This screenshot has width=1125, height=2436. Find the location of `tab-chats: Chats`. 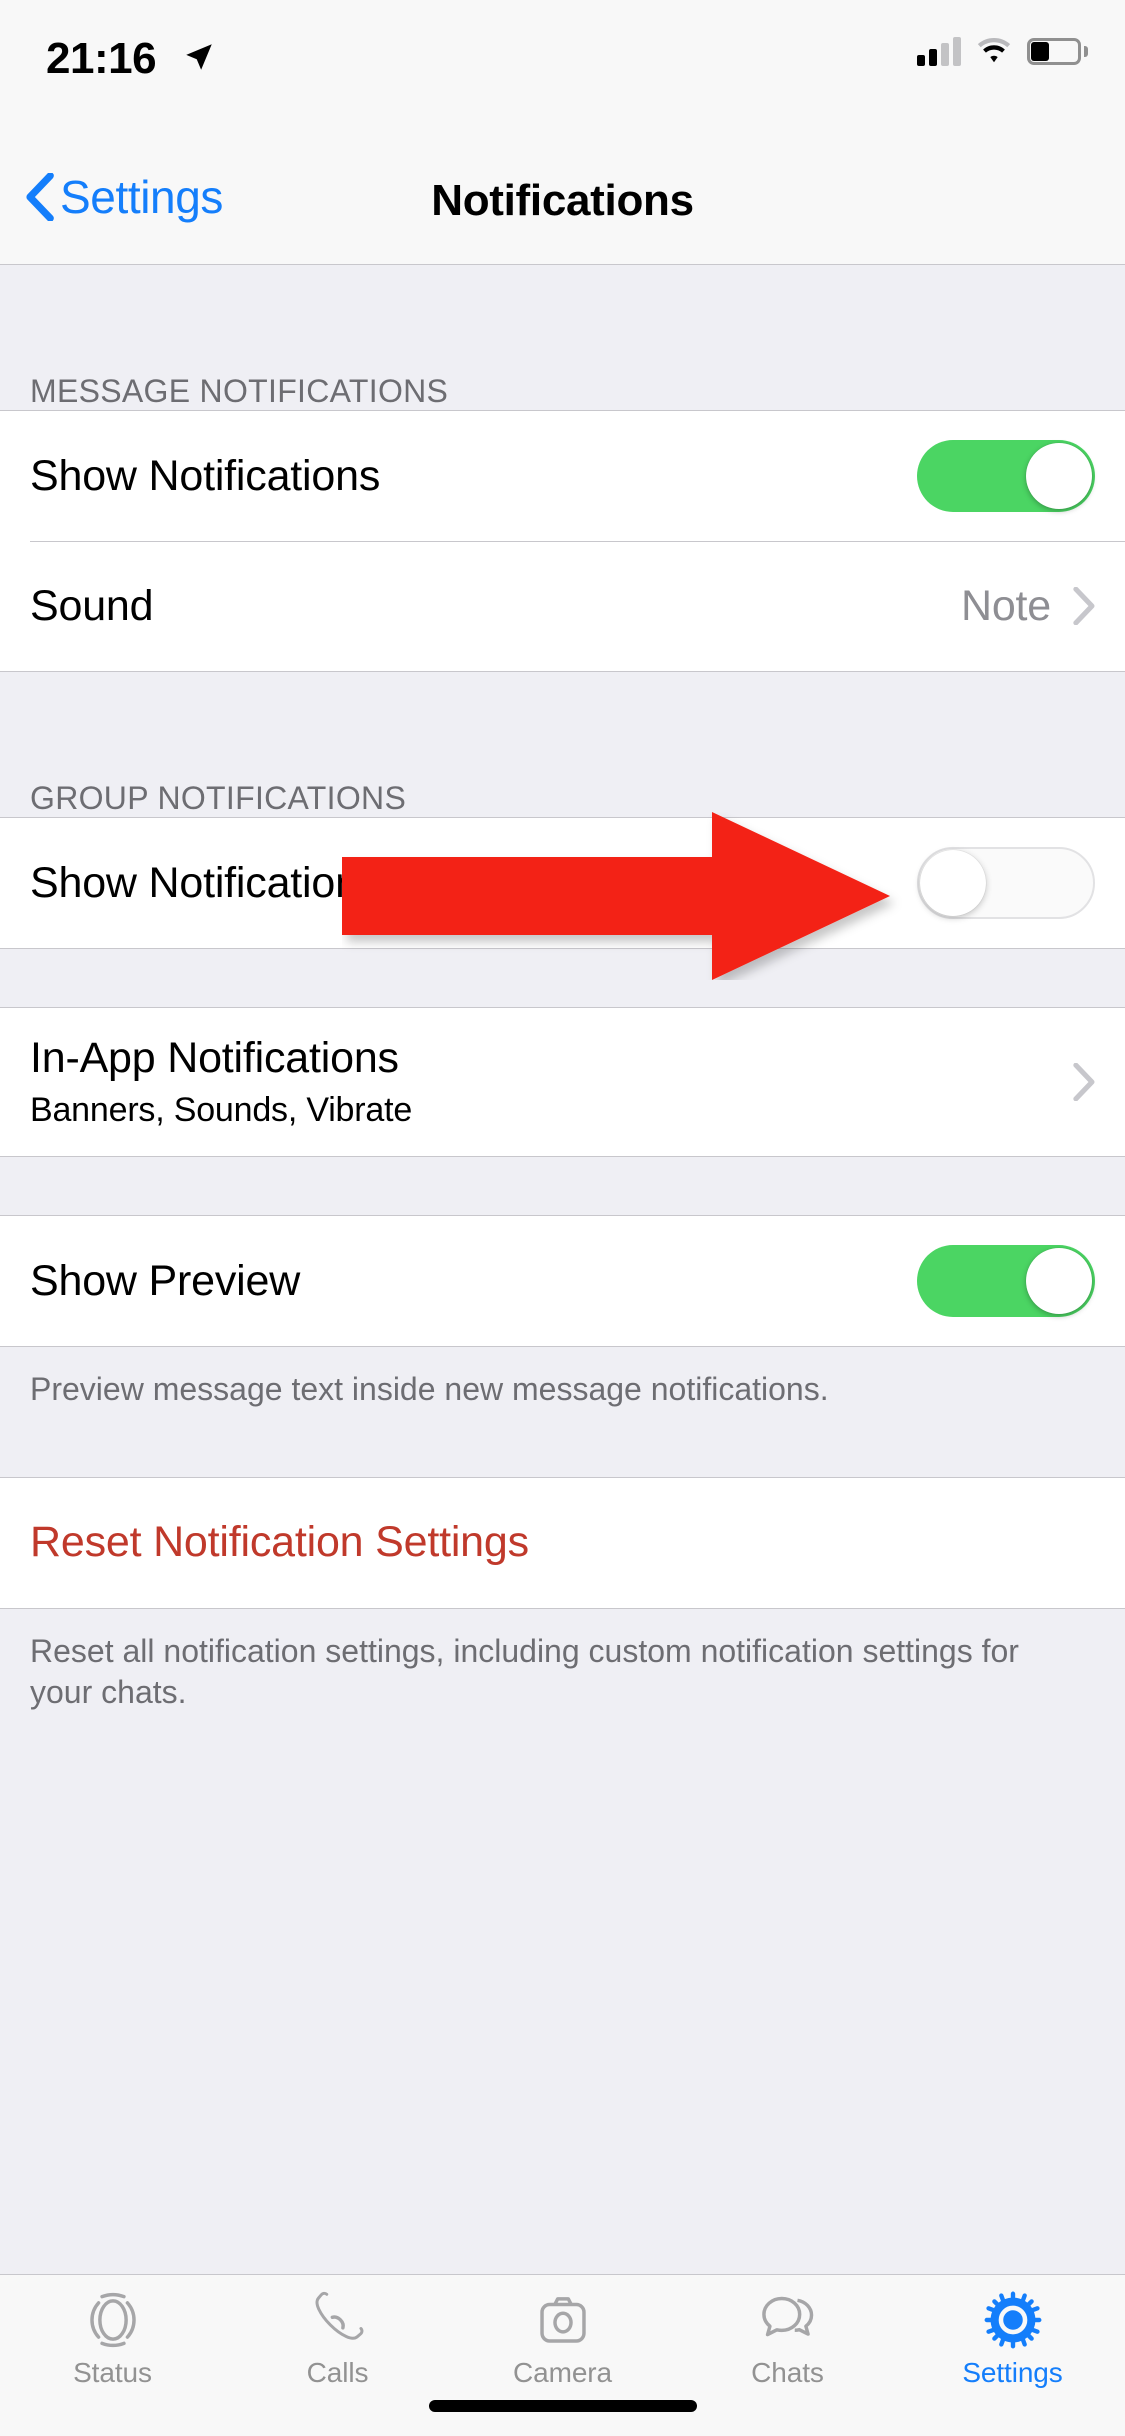

tab-chats: Chats is located at coordinates (787, 2339).